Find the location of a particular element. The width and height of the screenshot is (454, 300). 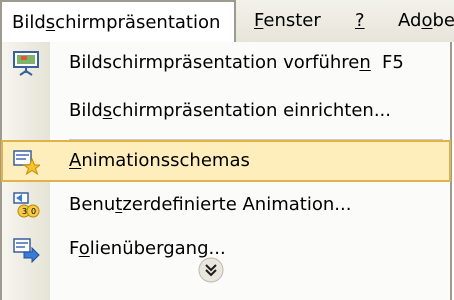

custom-animation-icon: 3 0 is located at coordinates (26, 205).